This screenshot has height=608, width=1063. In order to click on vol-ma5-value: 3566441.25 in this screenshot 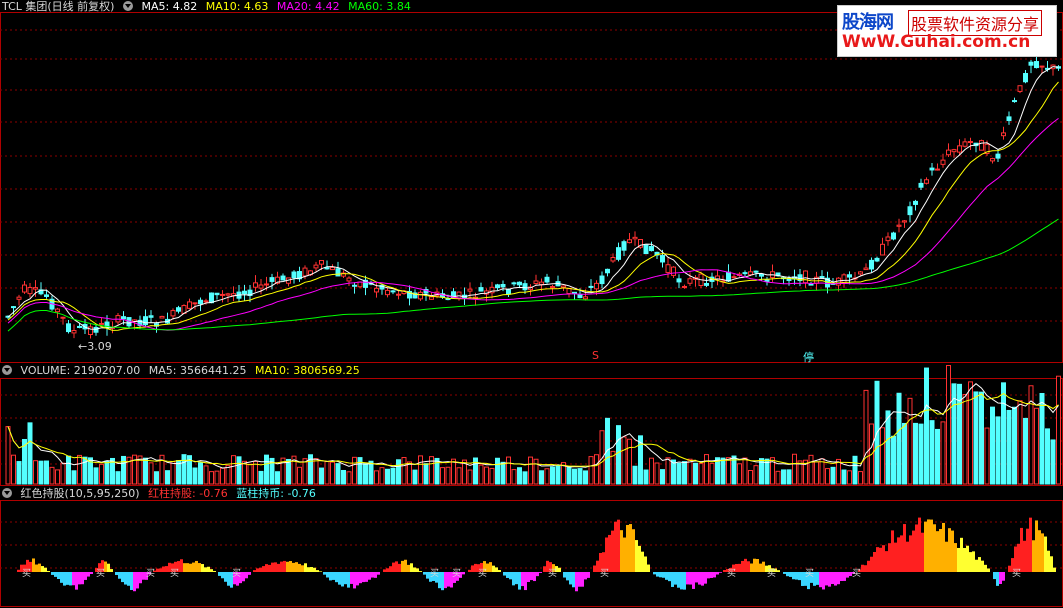, I will do `click(213, 370)`.